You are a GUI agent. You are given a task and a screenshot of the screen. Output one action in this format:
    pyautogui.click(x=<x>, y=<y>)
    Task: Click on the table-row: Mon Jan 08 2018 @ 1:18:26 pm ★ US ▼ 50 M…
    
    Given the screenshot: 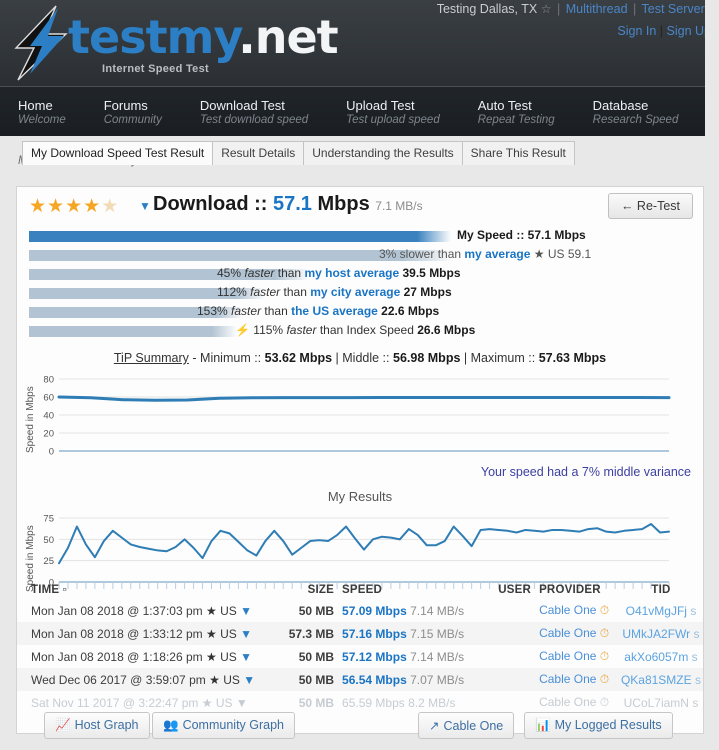 What is the action you would take?
    pyautogui.click(x=360, y=656)
    